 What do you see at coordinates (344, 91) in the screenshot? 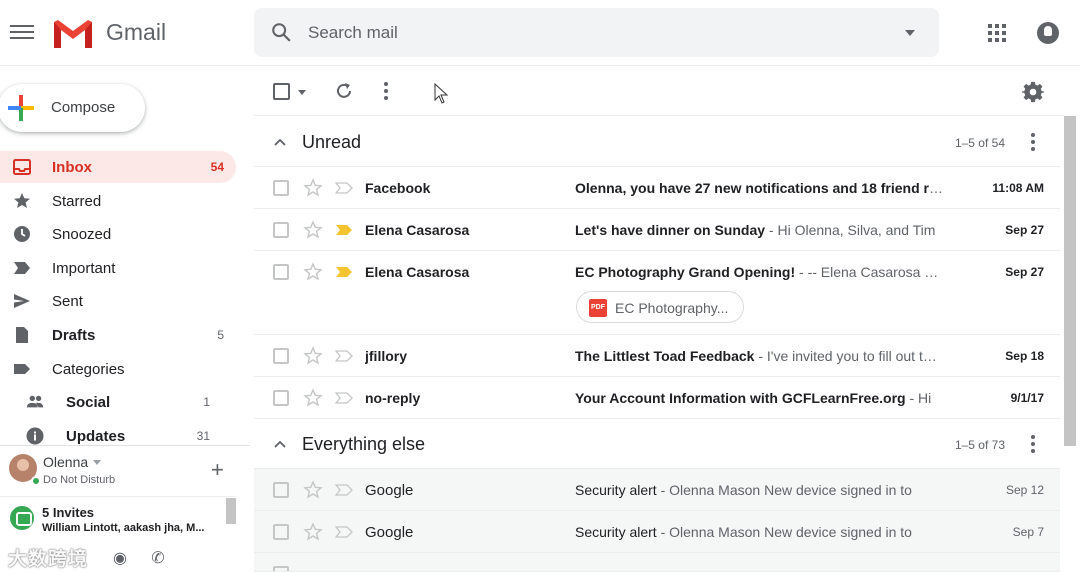
I see `refresh-icon` at bounding box center [344, 91].